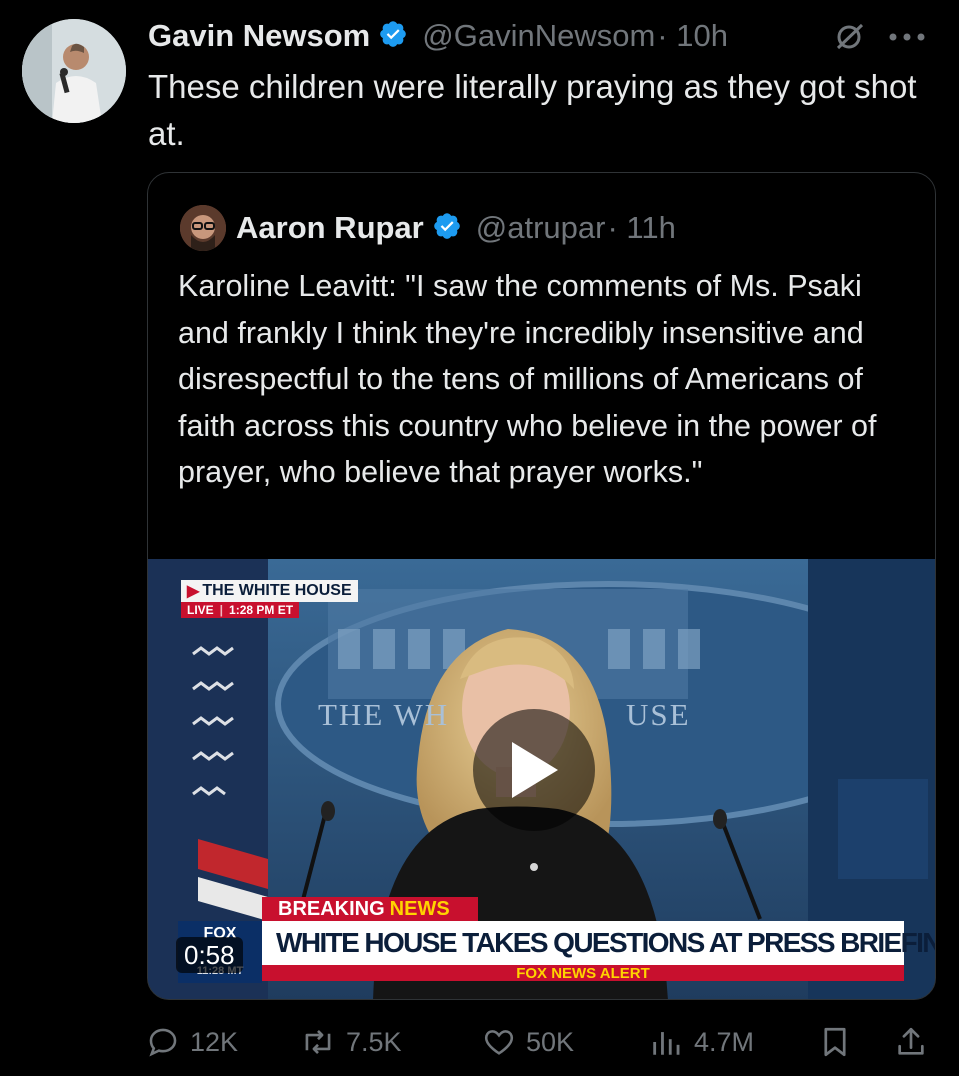 Image resolution: width=959 pixels, height=1076 pixels. I want to click on video-duration: 0:58, so click(209, 955).